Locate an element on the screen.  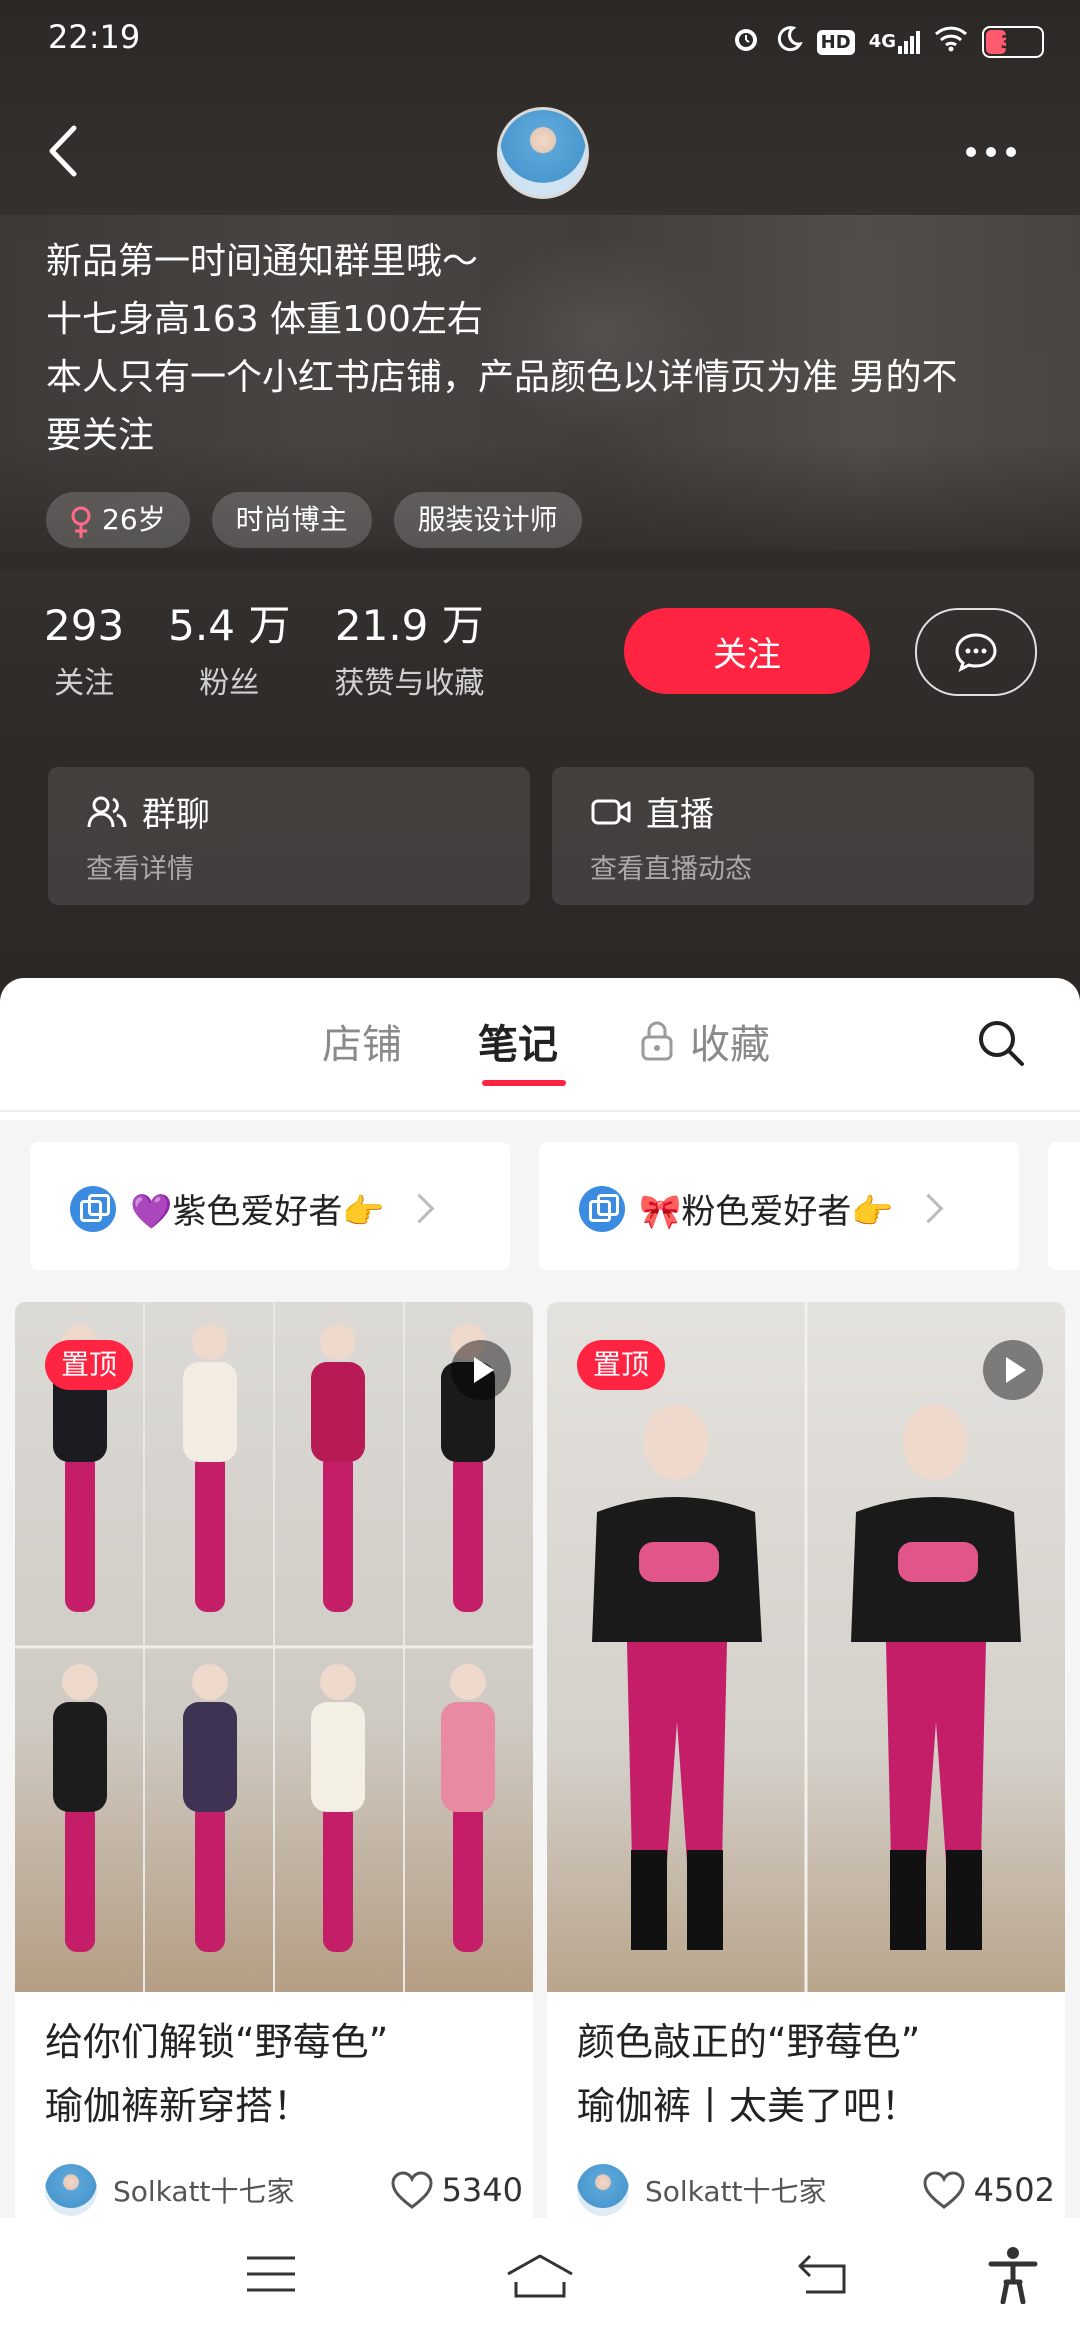
back-icon is located at coordinates (68, 151).